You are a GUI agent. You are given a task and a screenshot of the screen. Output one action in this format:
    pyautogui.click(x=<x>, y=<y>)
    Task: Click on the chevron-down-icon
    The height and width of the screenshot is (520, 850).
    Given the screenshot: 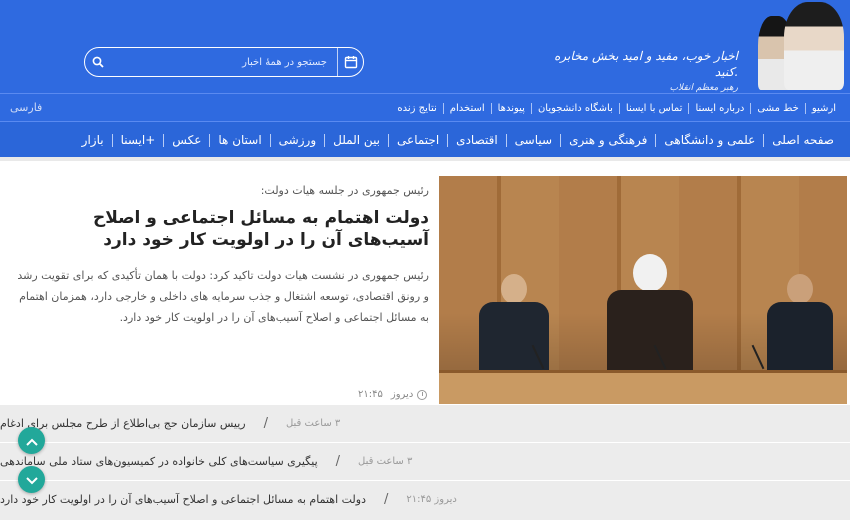 What is the action you would take?
    pyautogui.click(x=31, y=479)
    